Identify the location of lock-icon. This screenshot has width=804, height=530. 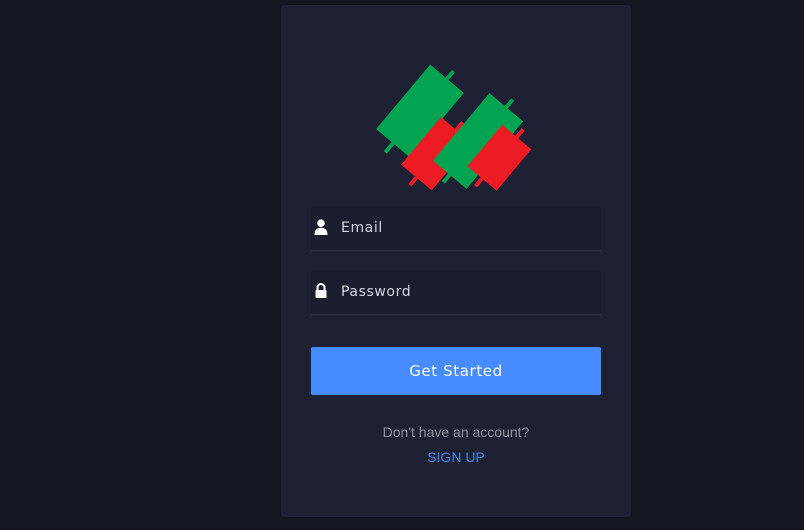
(321, 290).